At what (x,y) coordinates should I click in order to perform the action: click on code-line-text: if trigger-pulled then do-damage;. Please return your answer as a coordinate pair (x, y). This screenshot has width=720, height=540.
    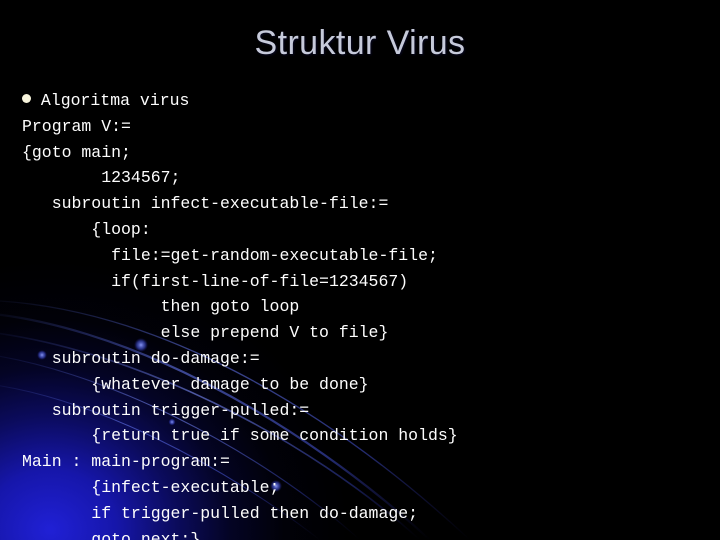
    Looking at the image, I should click on (220, 513).